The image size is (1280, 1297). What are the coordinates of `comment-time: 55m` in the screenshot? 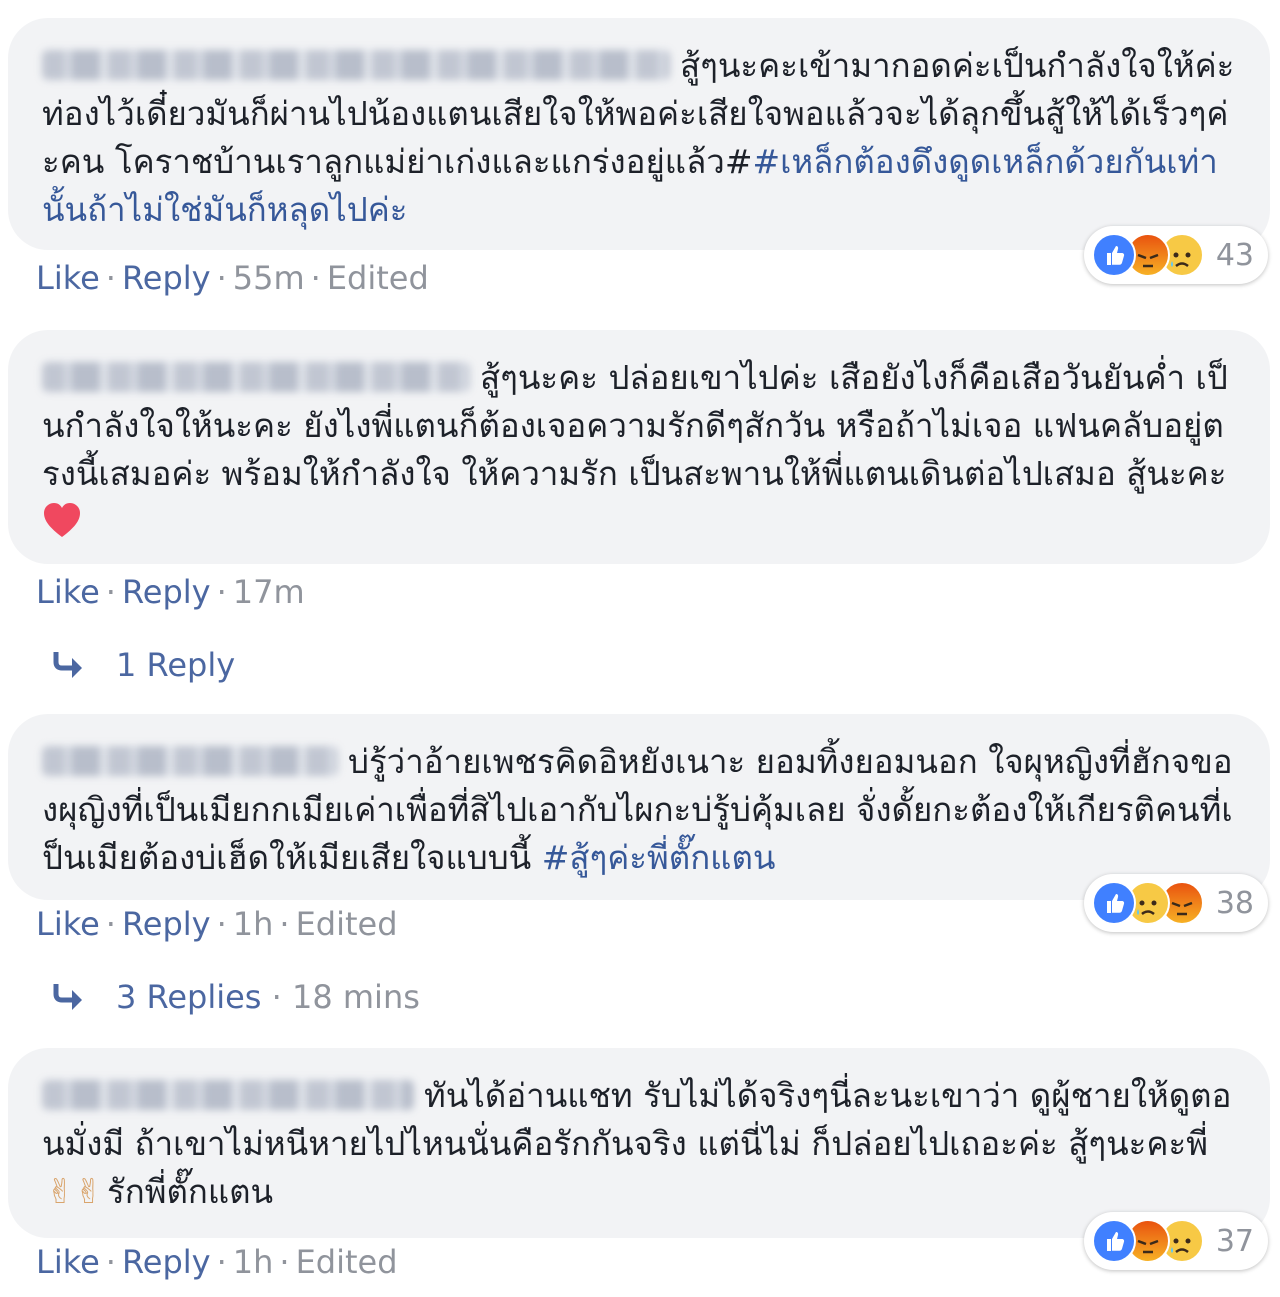 It's located at (269, 278).